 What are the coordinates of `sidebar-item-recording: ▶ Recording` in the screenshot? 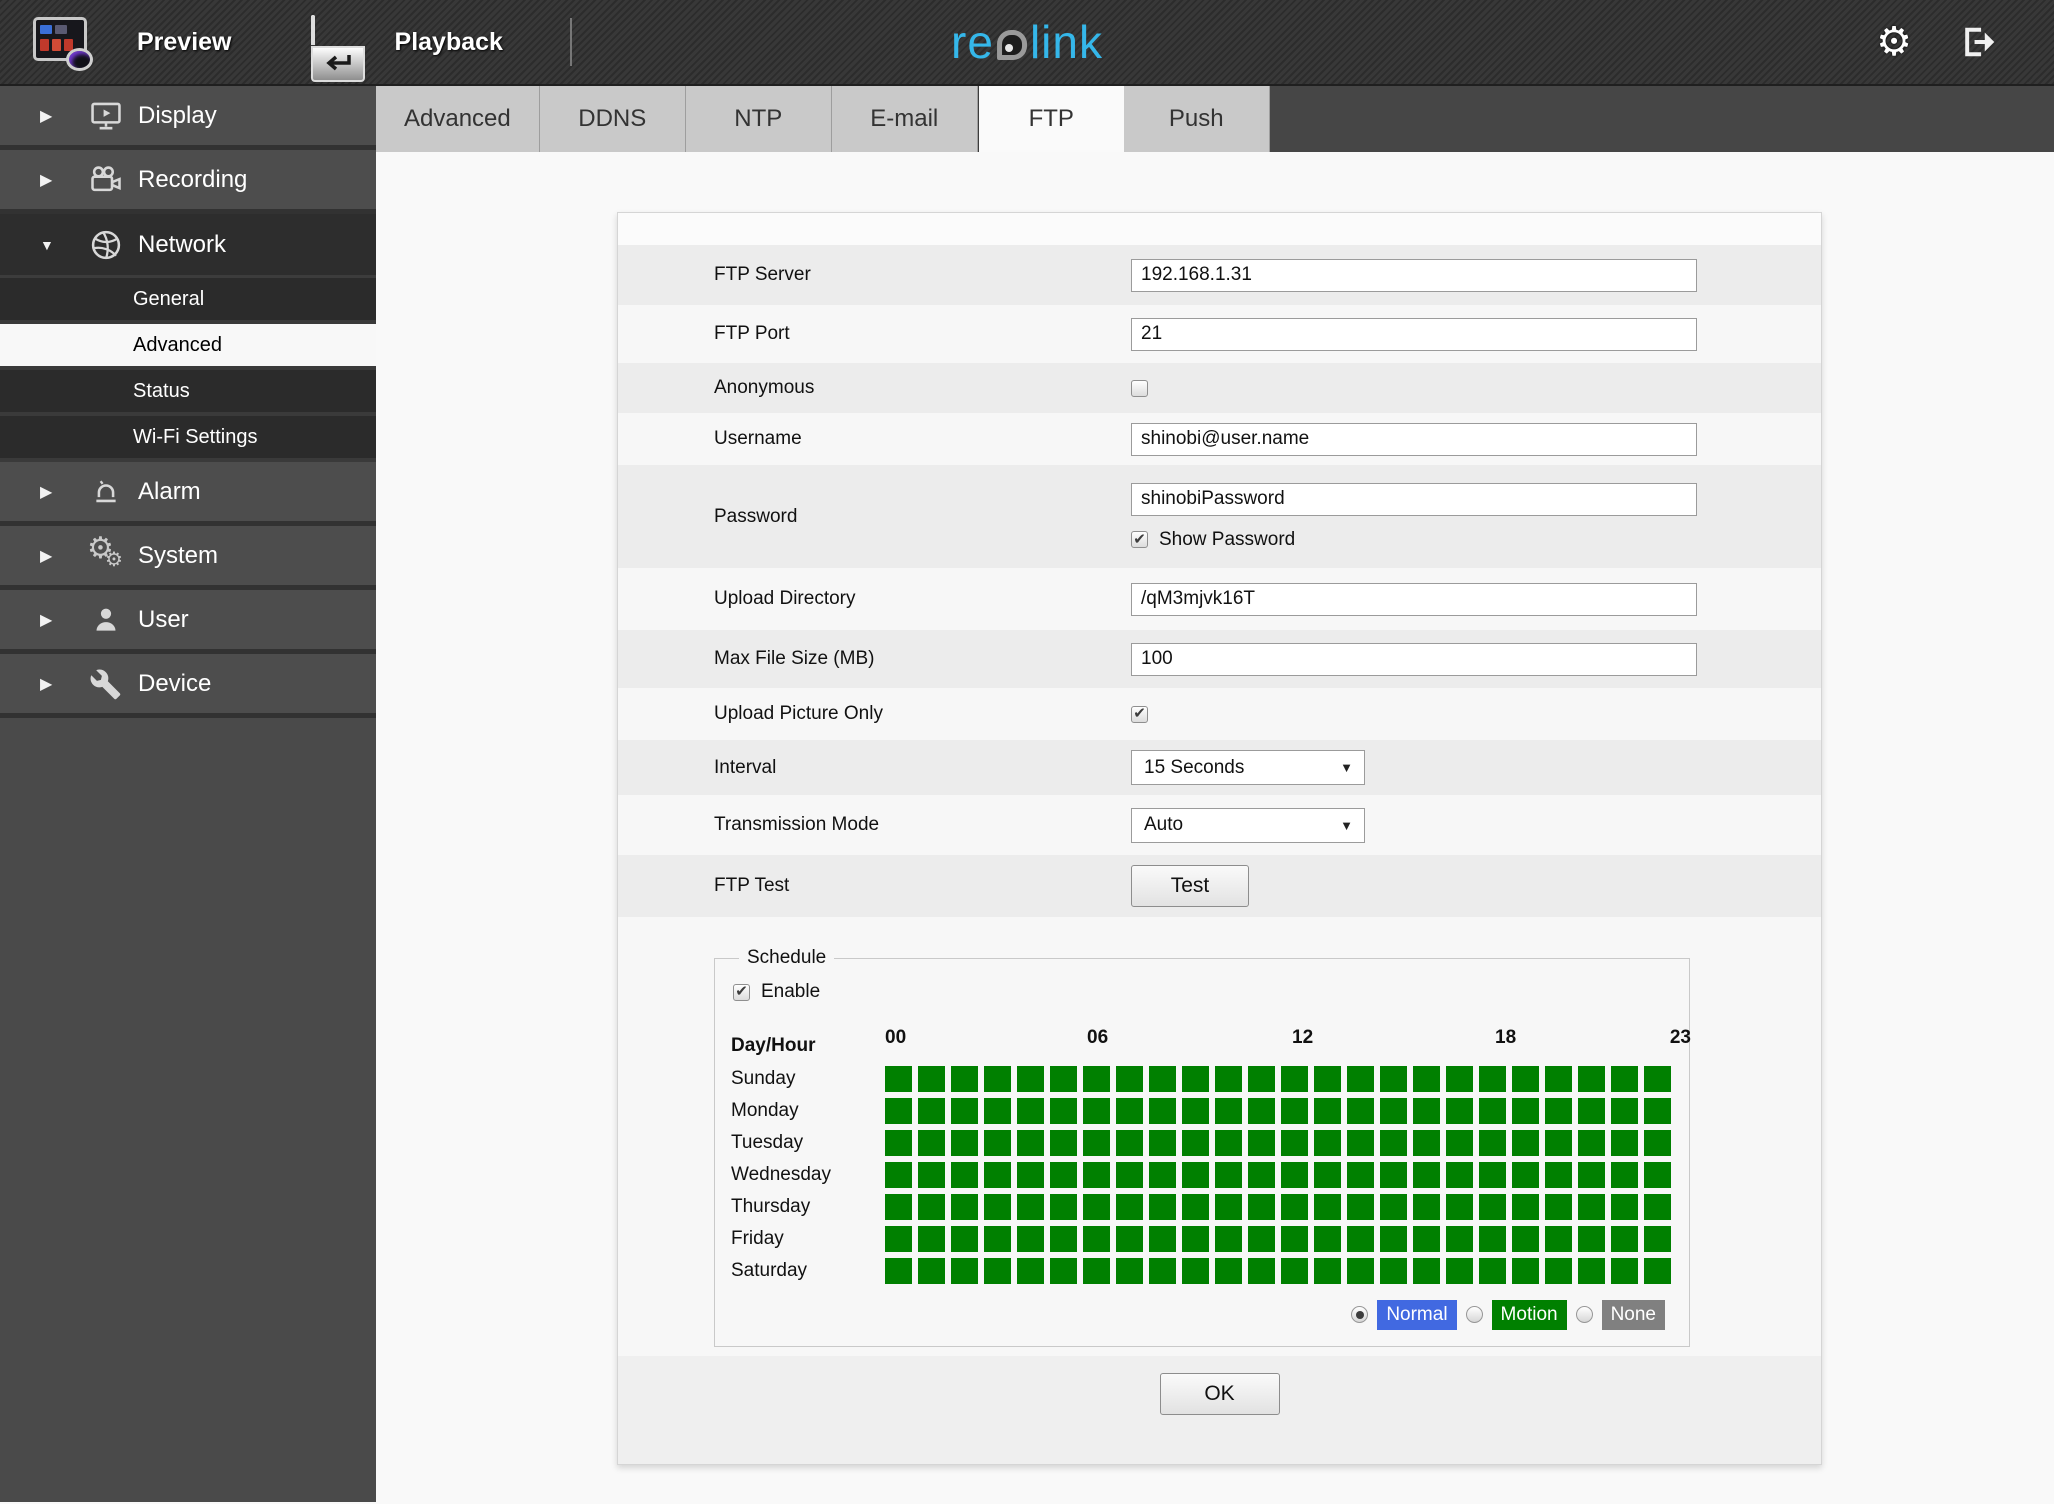 It's located at (188, 182).